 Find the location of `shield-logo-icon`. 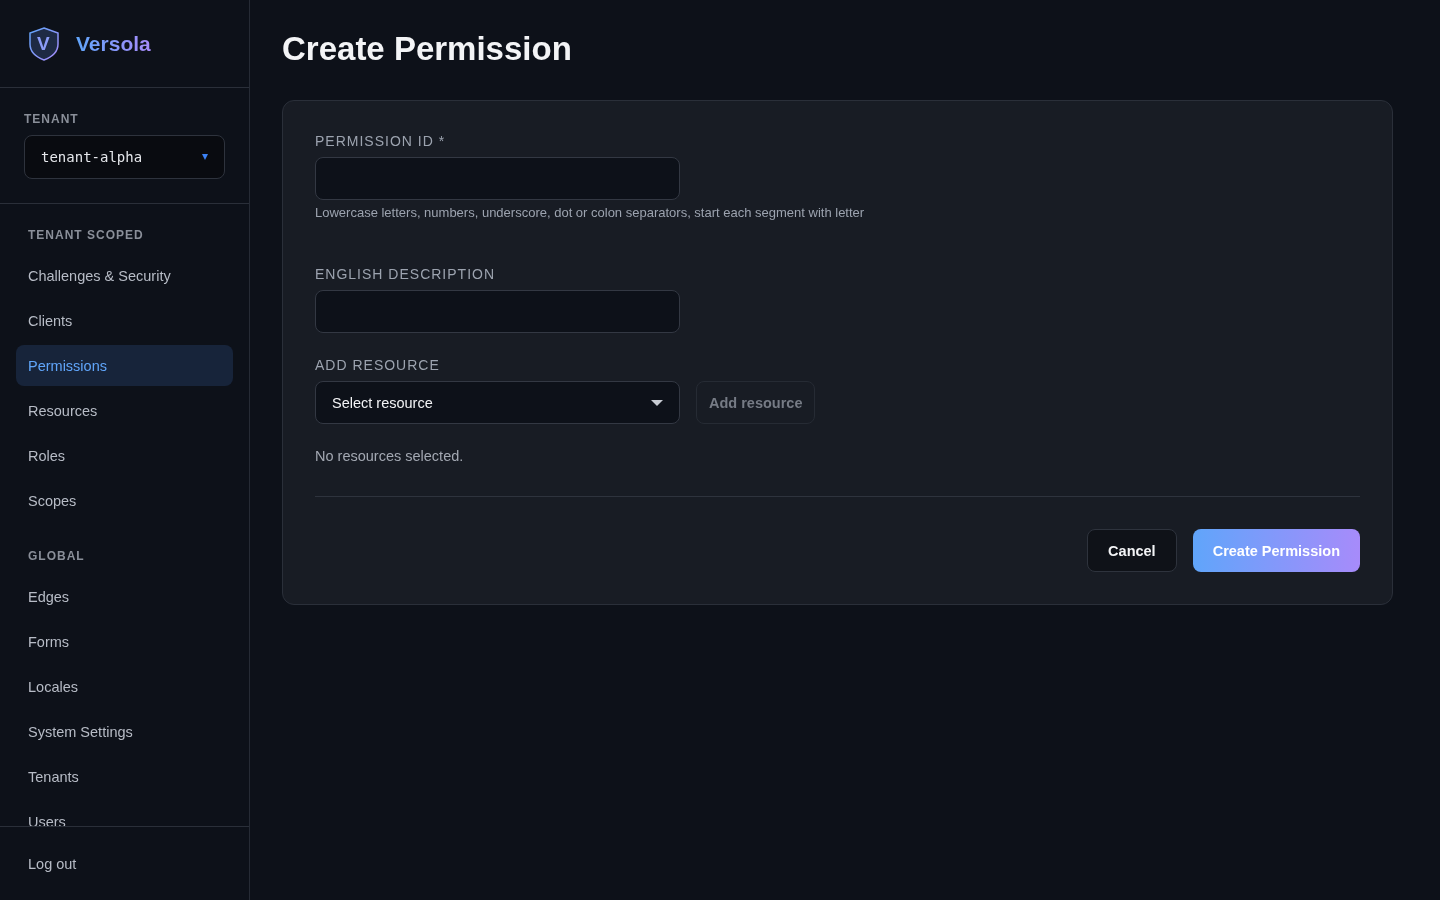

shield-logo-icon is located at coordinates (44, 43).